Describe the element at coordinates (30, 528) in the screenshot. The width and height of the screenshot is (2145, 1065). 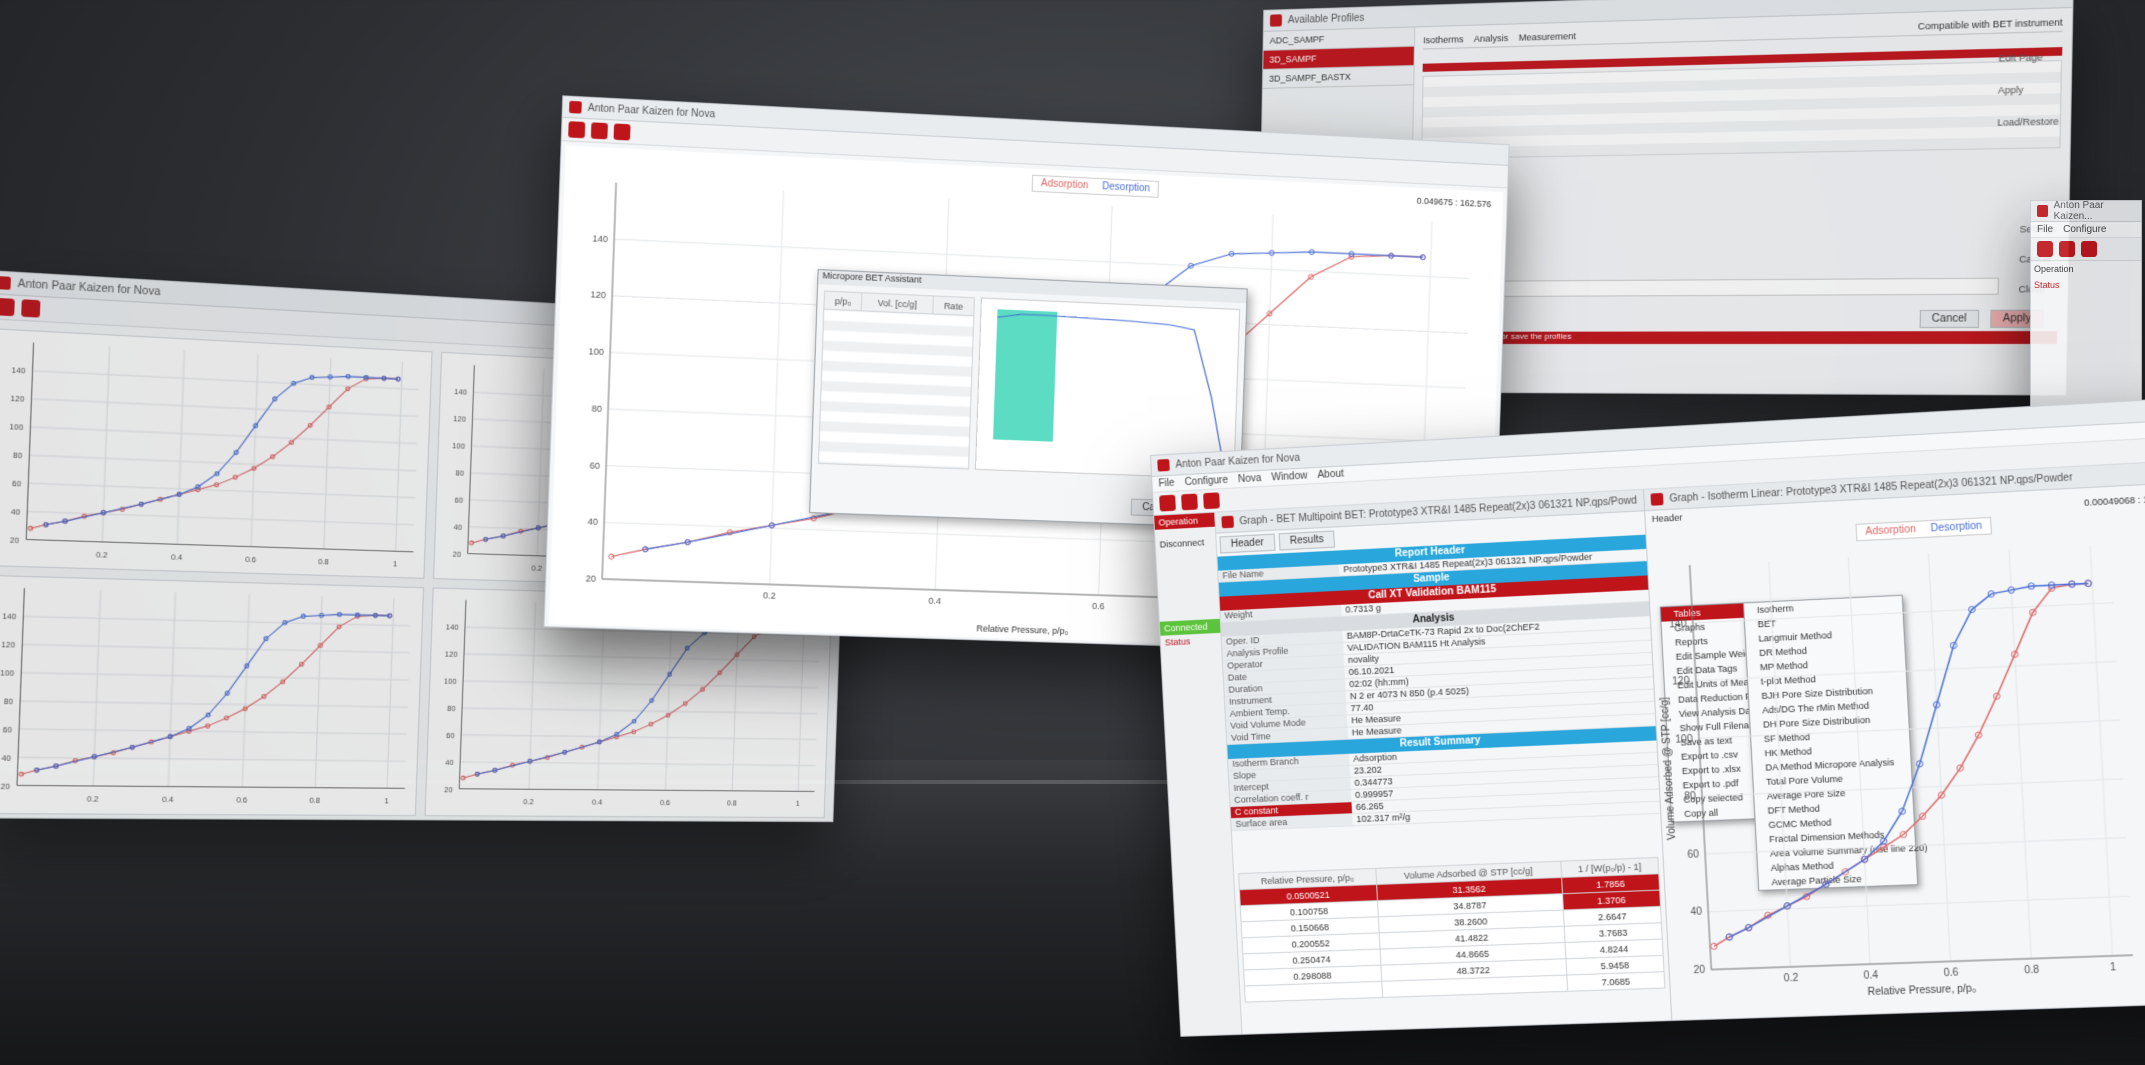
I see `data-point-adsorption` at that location.